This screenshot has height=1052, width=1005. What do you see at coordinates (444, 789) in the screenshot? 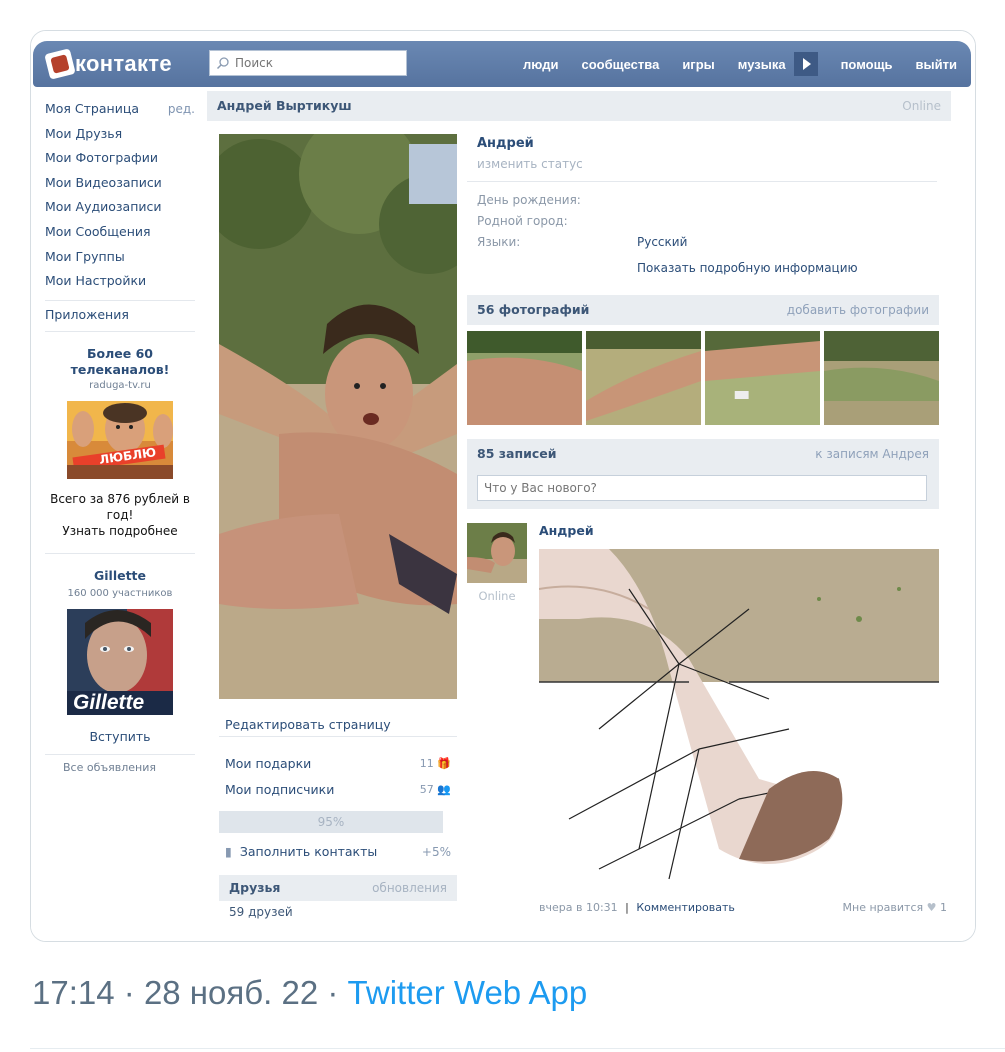
I see `people-icon: 👥` at bounding box center [444, 789].